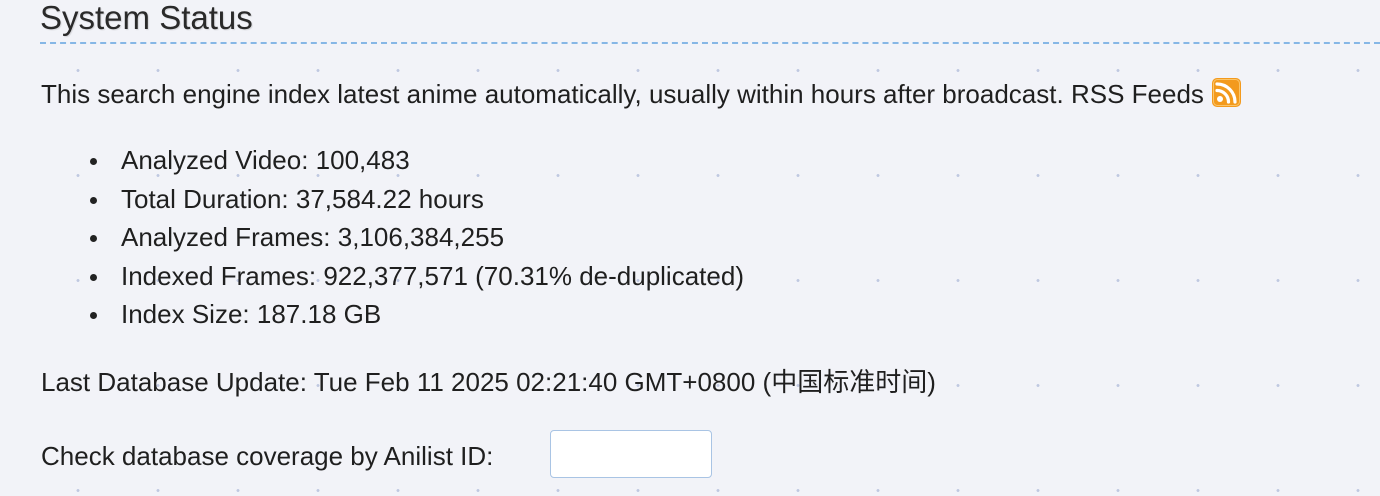 Image resolution: width=1380 pixels, height=496 pixels. What do you see at coordinates (417, 314) in the screenshot?
I see `stat-index-size: Index Size: 187.18 GB` at bounding box center [417, 314].